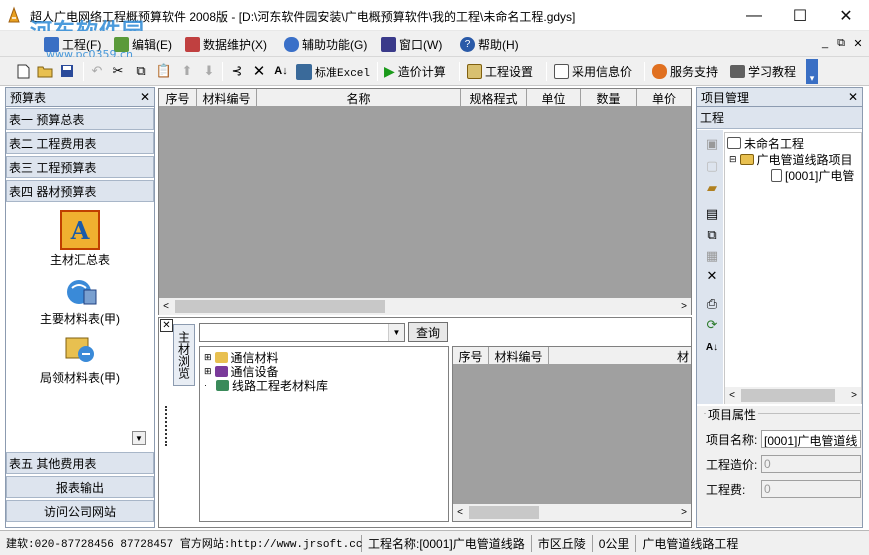  I want to click on table-5-button: 表五 其他费用表, so click(80, 463).